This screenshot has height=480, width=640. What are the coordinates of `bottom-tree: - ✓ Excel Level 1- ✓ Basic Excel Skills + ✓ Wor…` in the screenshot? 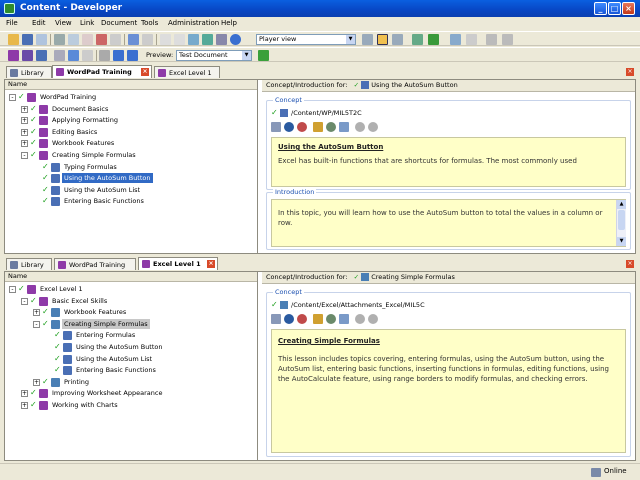 It's located at (131, 371).